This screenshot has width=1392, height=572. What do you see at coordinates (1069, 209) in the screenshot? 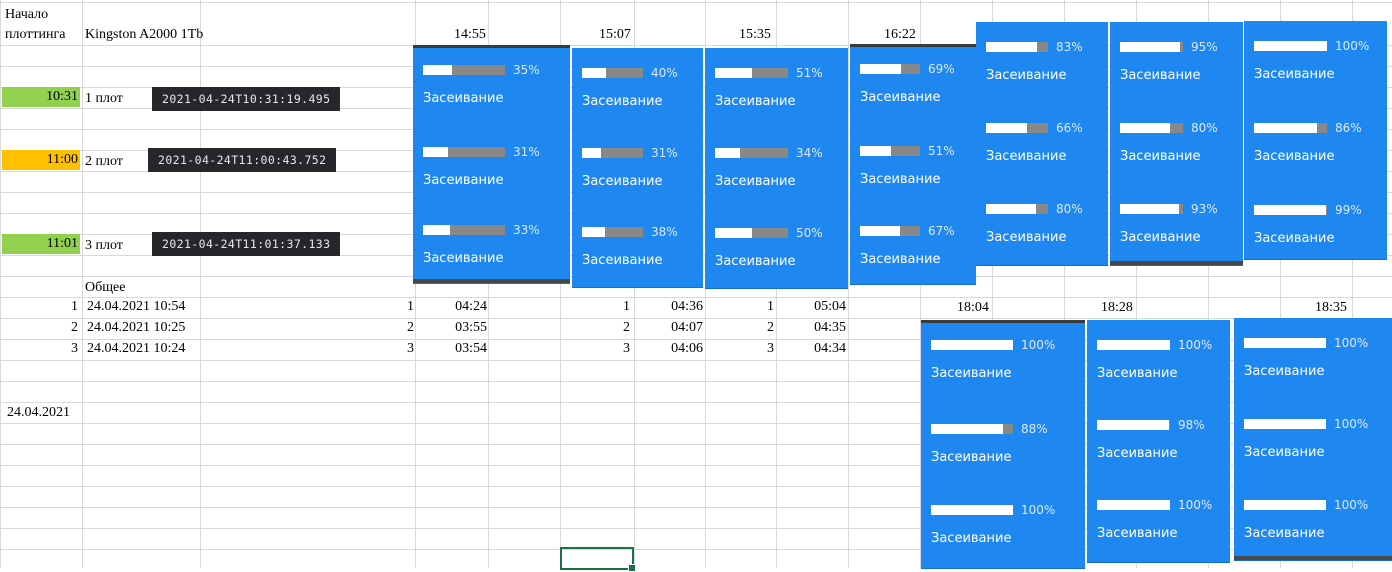
I see `progress-percent: 80%` at bounding box center [1069, 209].